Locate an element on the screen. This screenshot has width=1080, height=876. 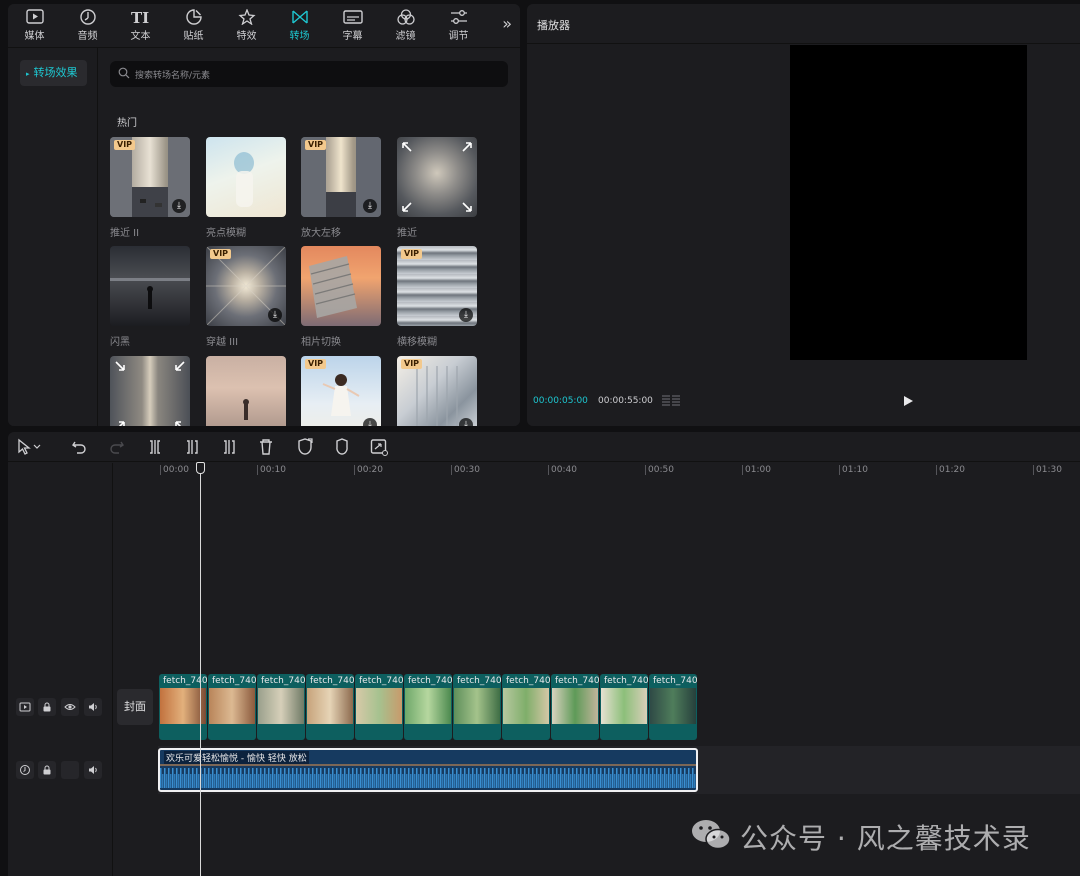
split-icon is located at coordinates (155, 447).